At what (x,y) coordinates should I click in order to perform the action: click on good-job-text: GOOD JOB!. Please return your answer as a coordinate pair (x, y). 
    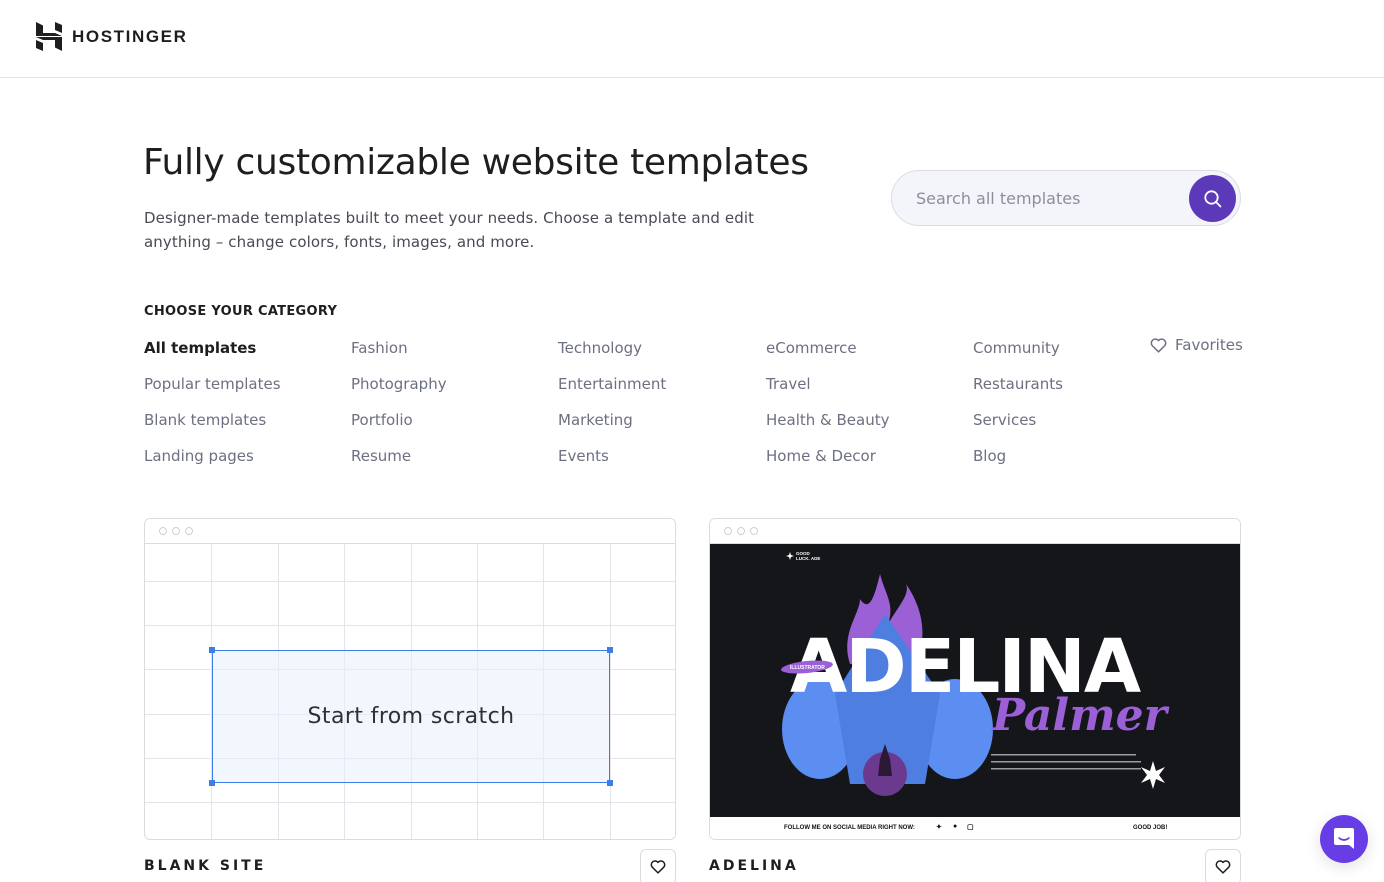
    Looking at the image, I should click on (1150, 828).